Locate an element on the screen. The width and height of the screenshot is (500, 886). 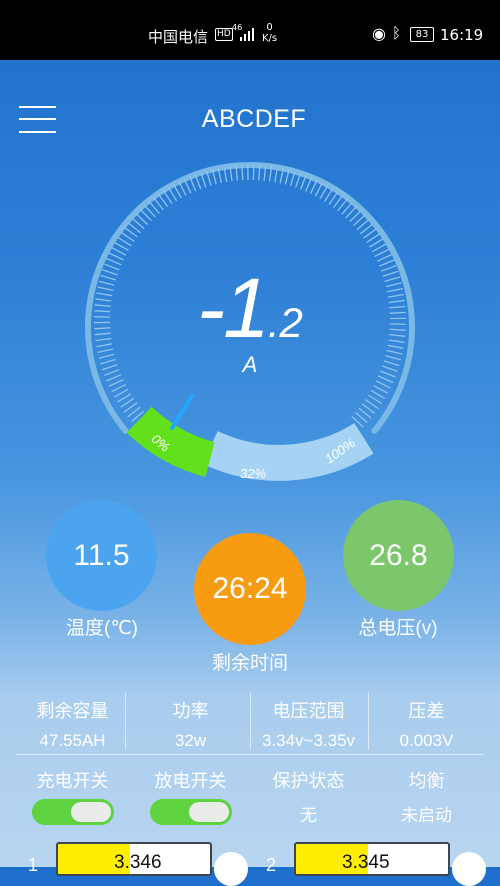
voltage-diff: 压差 0.003V is located at coordinates (426, 724).